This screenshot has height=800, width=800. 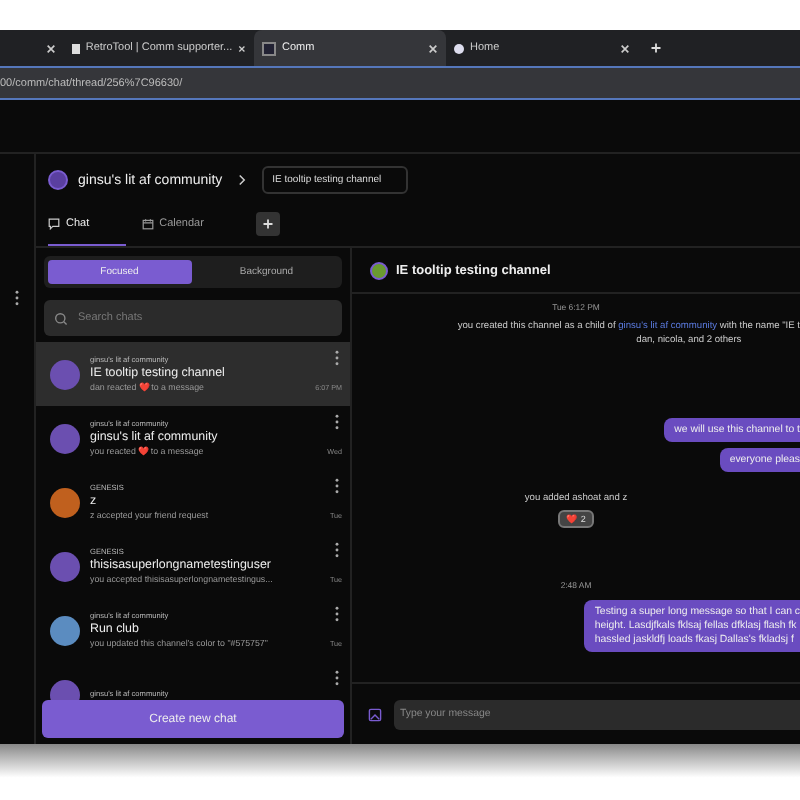 What do you see at coordinates (656, 48) in the screenshot?
I see `new-tab-icon` at bounding box center [656, 48].